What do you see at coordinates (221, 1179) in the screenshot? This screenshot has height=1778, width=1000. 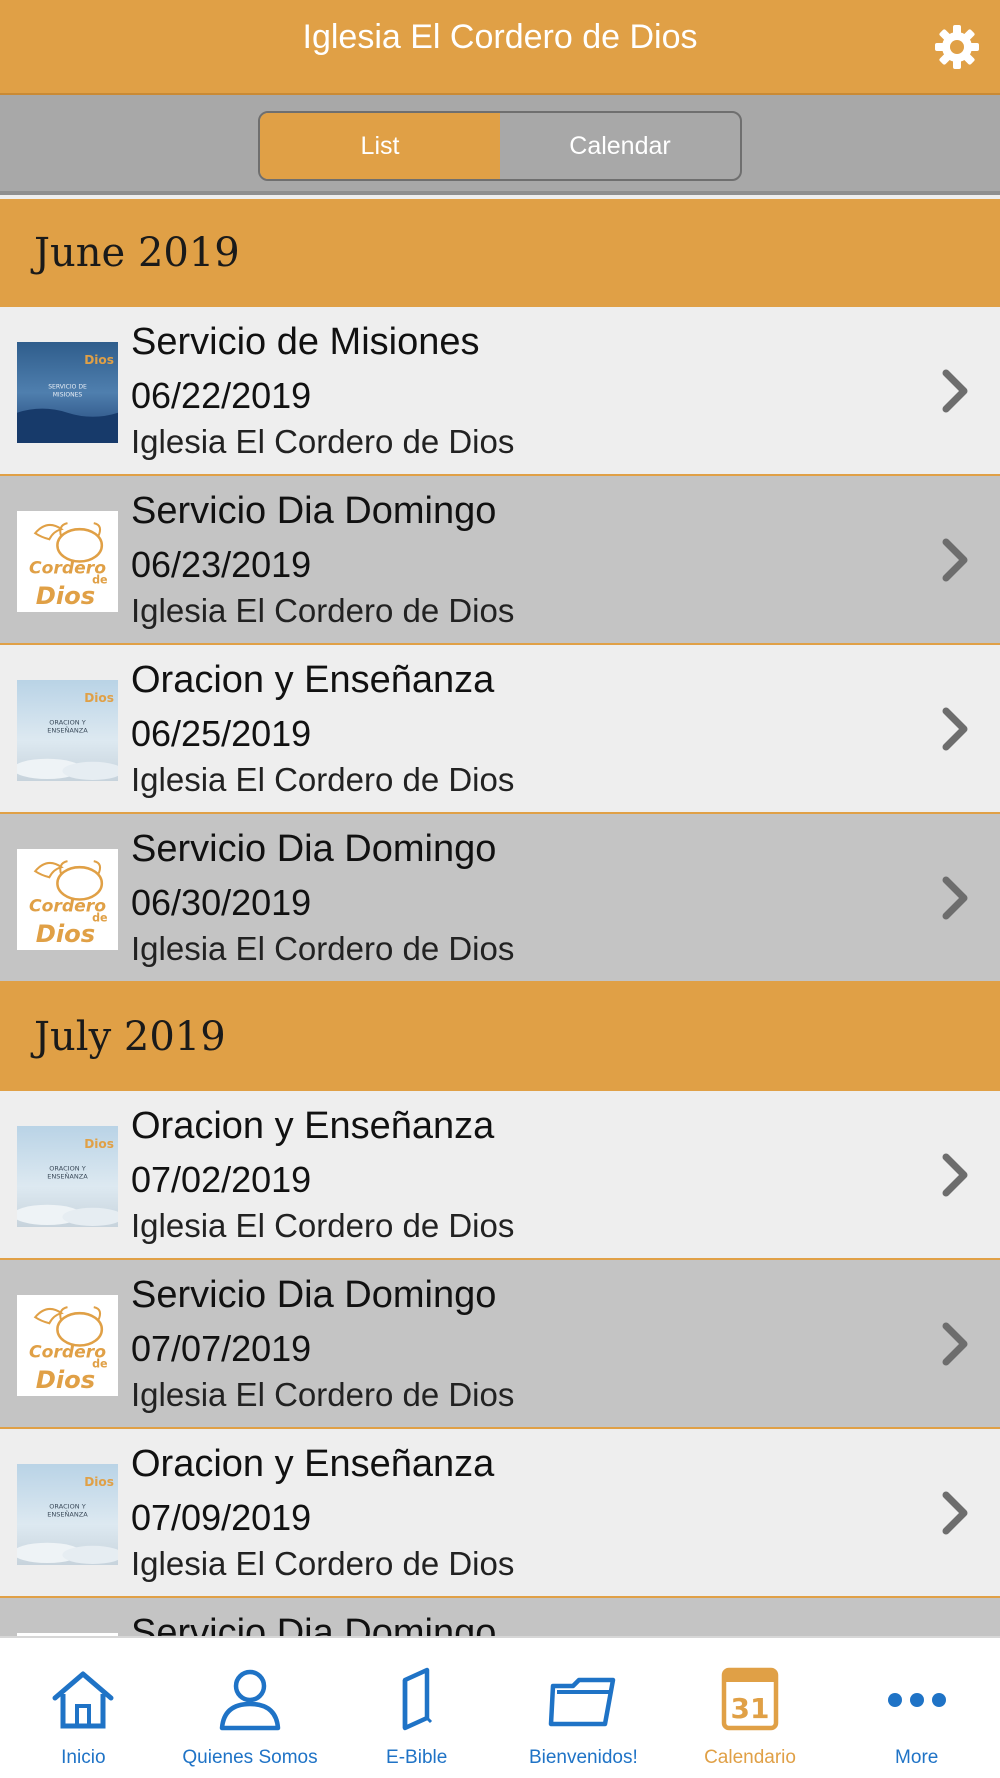 I see `event-date: 07/02/2019` at bounding box center [221, 1179].